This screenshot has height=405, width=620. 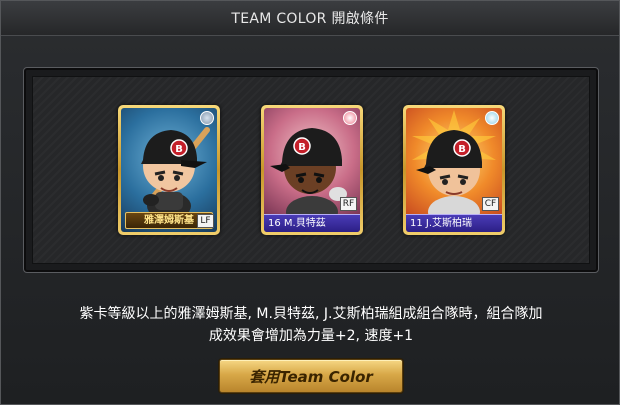 I want to click on card-name-plate: 11 J.艾斯柏瑞, so click(x=454, y=223).